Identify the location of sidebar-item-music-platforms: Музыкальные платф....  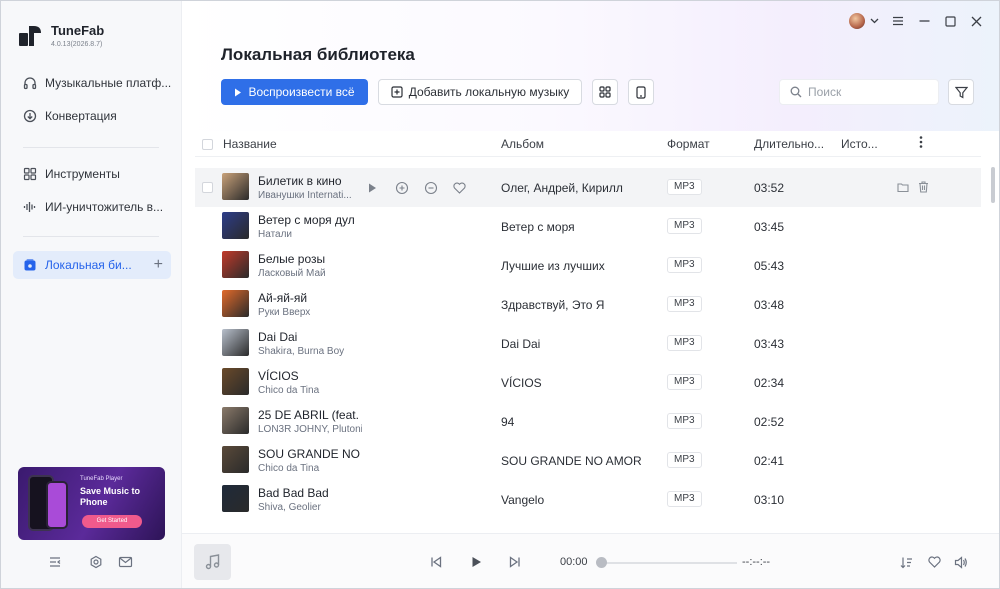
(92, 83).